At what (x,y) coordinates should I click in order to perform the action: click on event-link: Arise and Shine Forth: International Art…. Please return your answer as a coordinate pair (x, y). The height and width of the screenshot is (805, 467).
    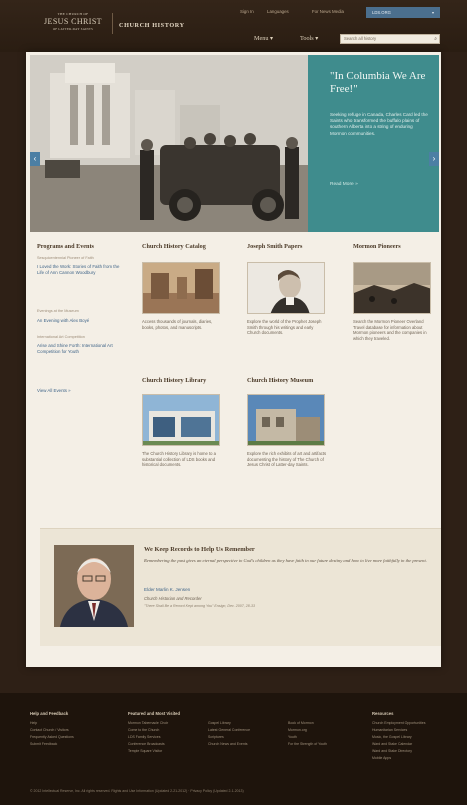
    Looking at the image, I should click on (81, 349).